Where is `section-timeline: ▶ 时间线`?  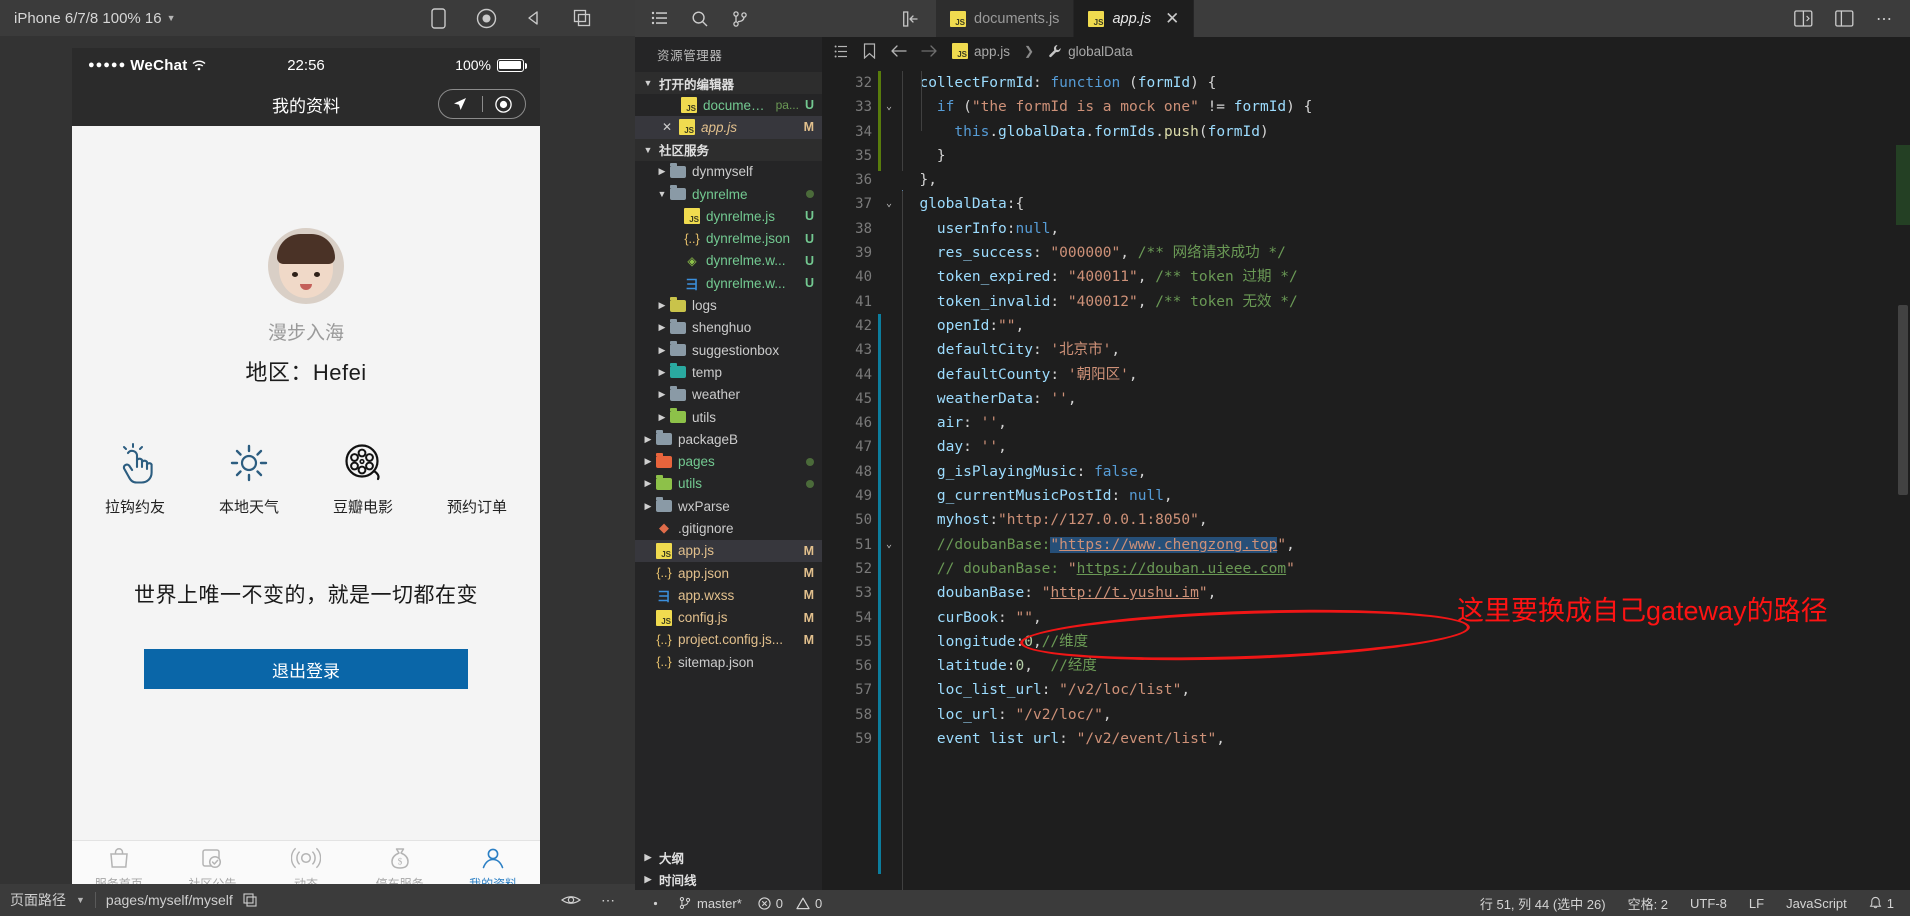
section-timeline: ▶ 时间线 is located at coordinates (728, 879).